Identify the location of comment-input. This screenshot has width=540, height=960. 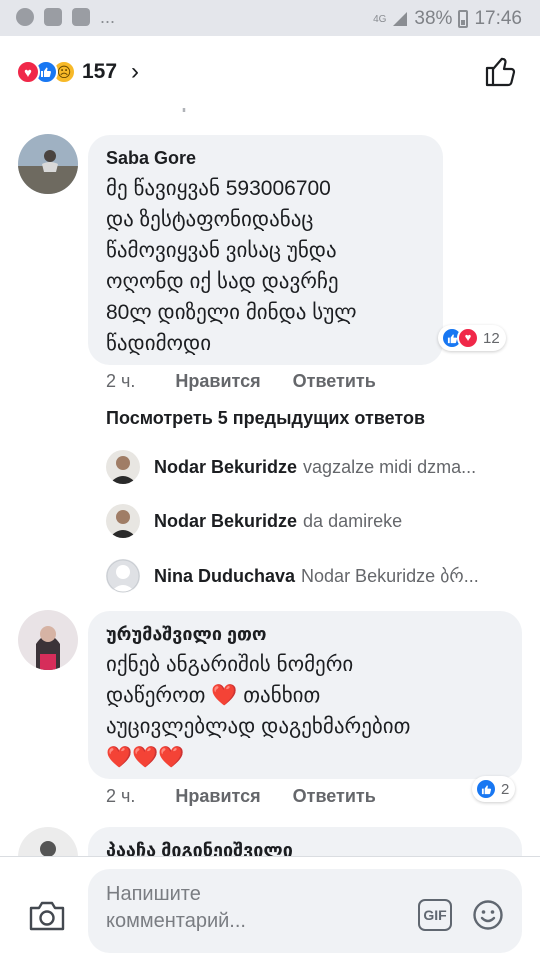
(256, 911).